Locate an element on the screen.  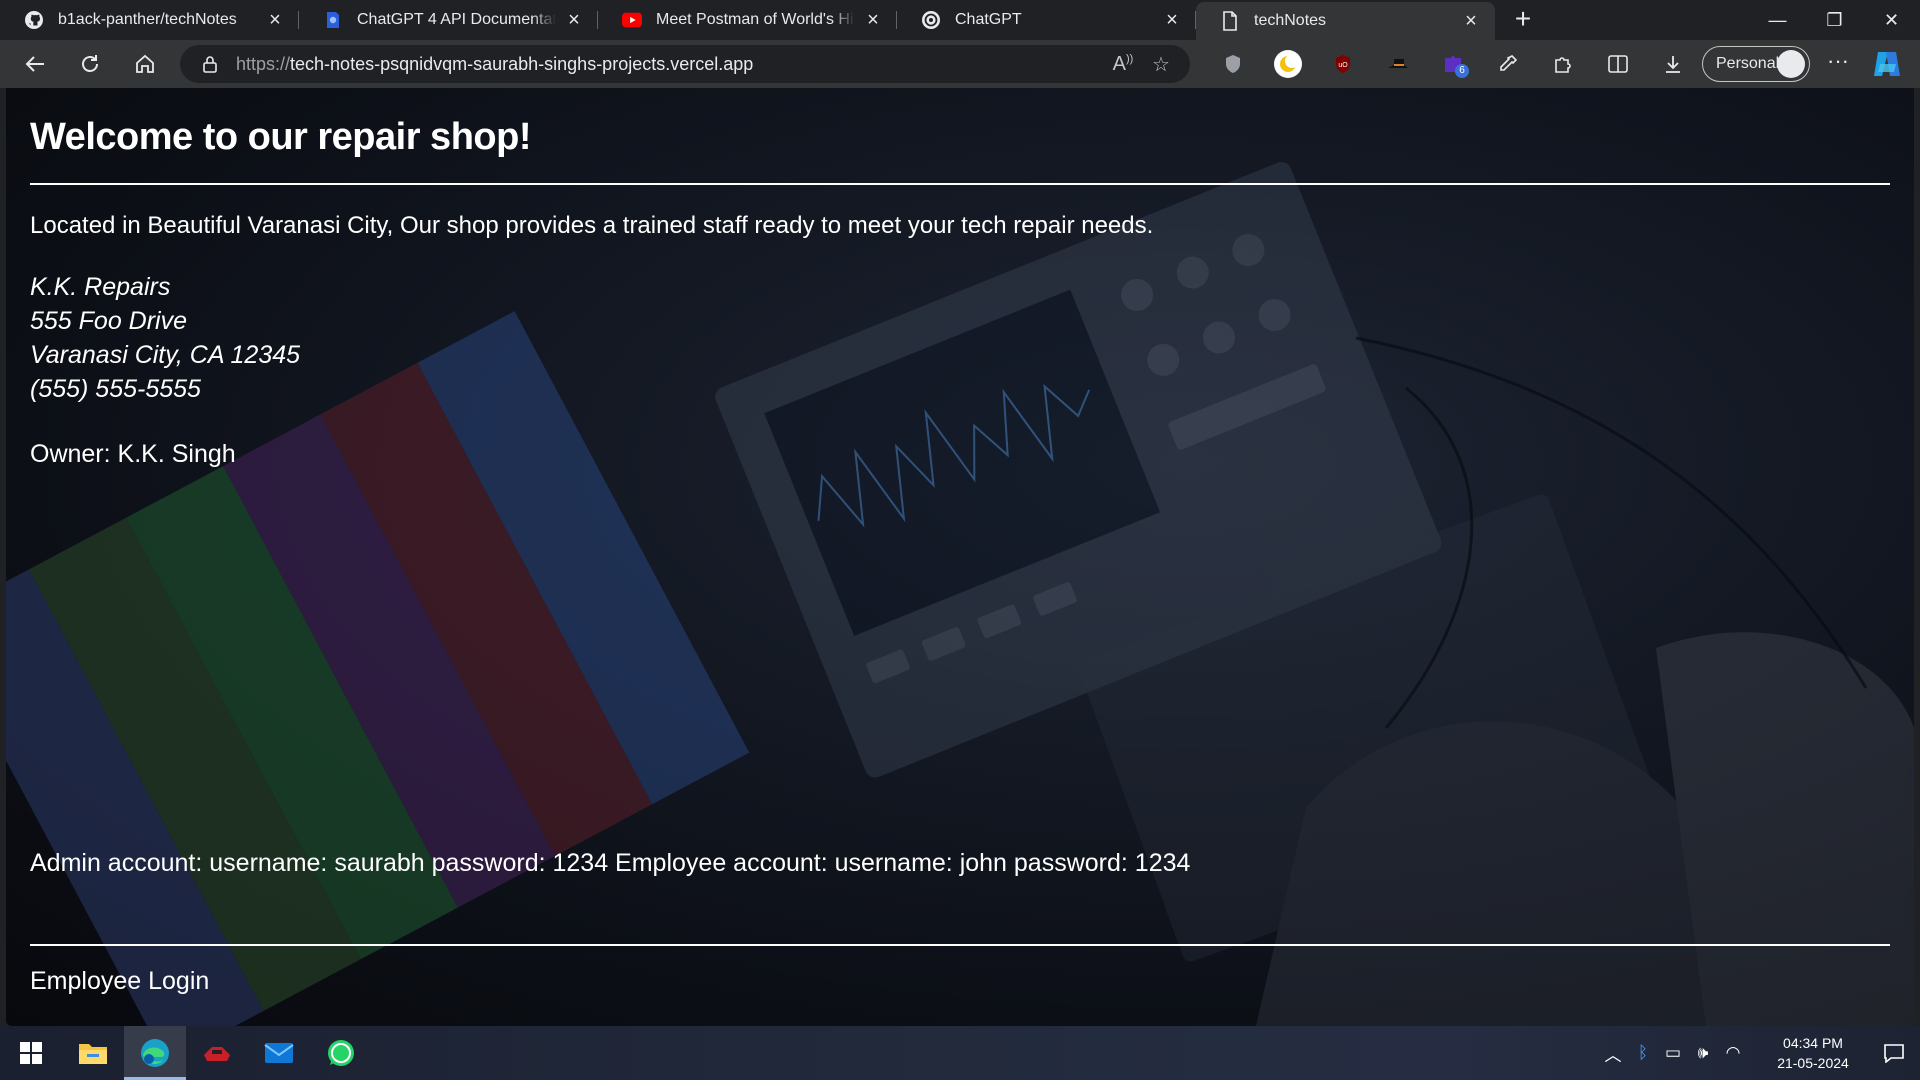
postman-docs-icon is located at coordinates (333, 20).